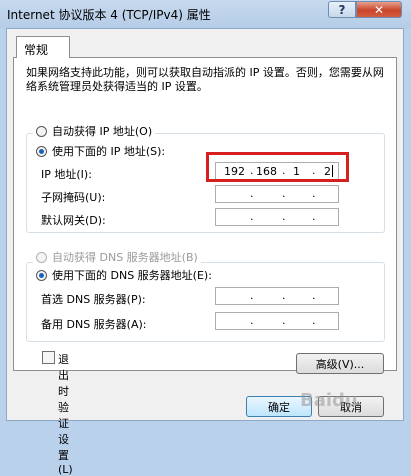 The width and height of the screenshot is (411, 476). I want to click on gateway-label: 默认网关(D):, so click(73, 220).